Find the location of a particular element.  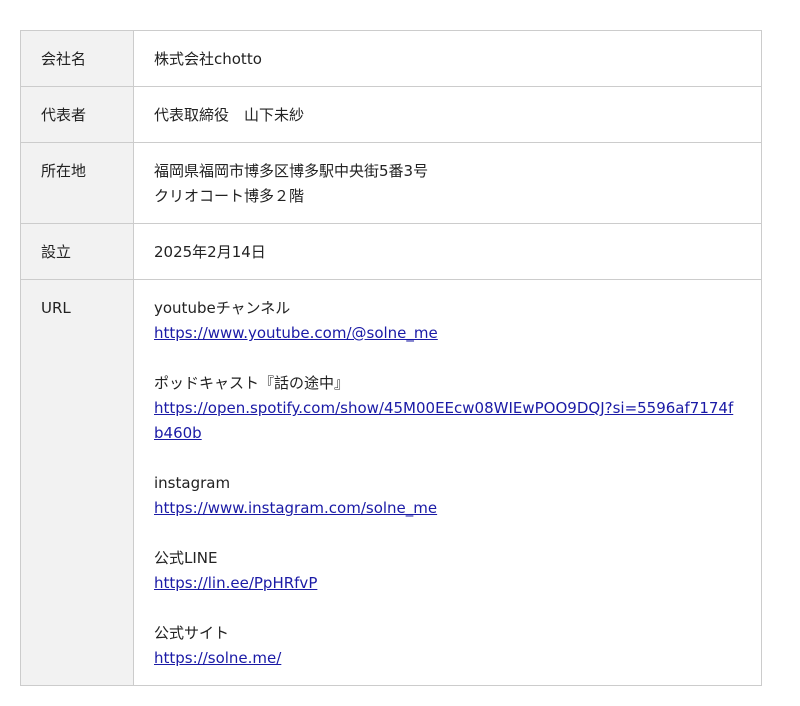

company-name-row: 会社名 株式会社chotto is located at coordinates (391, 58).